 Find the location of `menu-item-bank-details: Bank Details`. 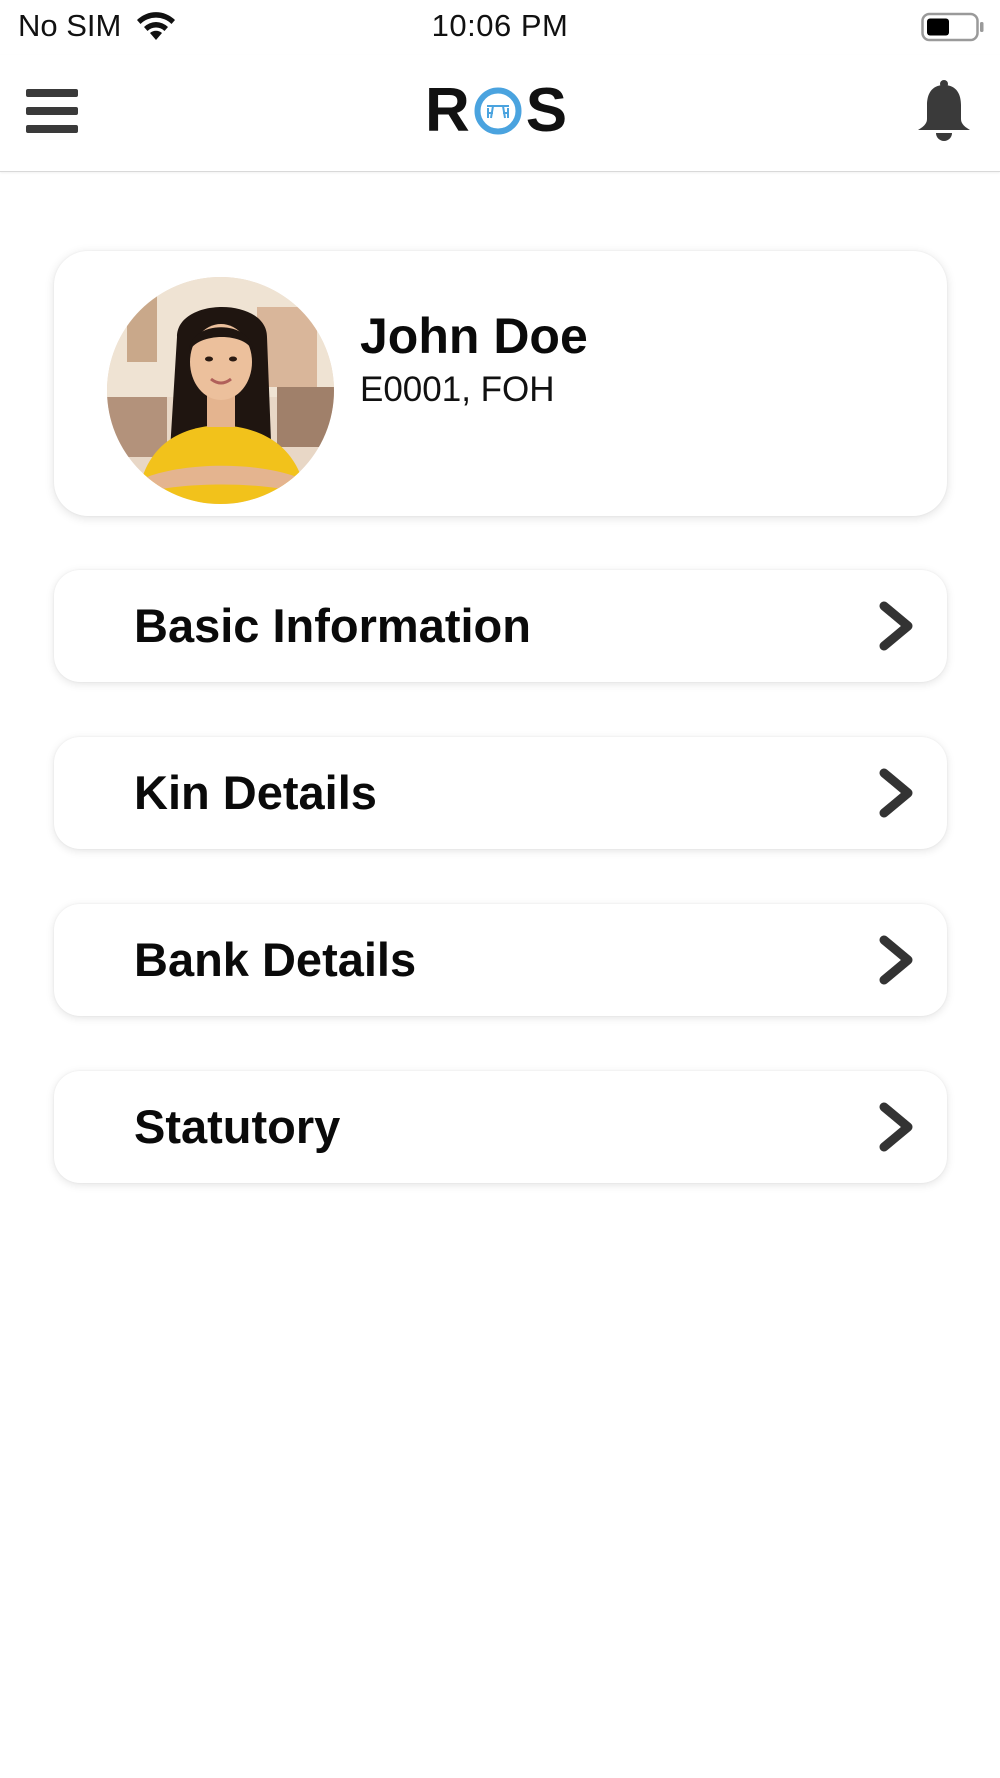

menu-item-bank-details: Bank Details is located at coordinates (500, 960).